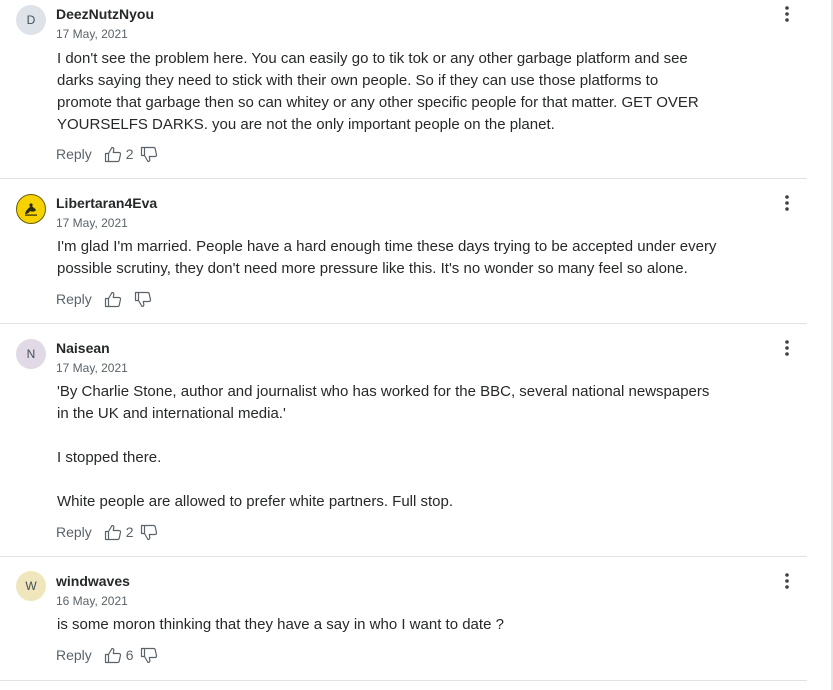  What do you see at coordinates (83, 348) in the screenshot?
I see `username: Naisean` at bounding box center [83, 348].